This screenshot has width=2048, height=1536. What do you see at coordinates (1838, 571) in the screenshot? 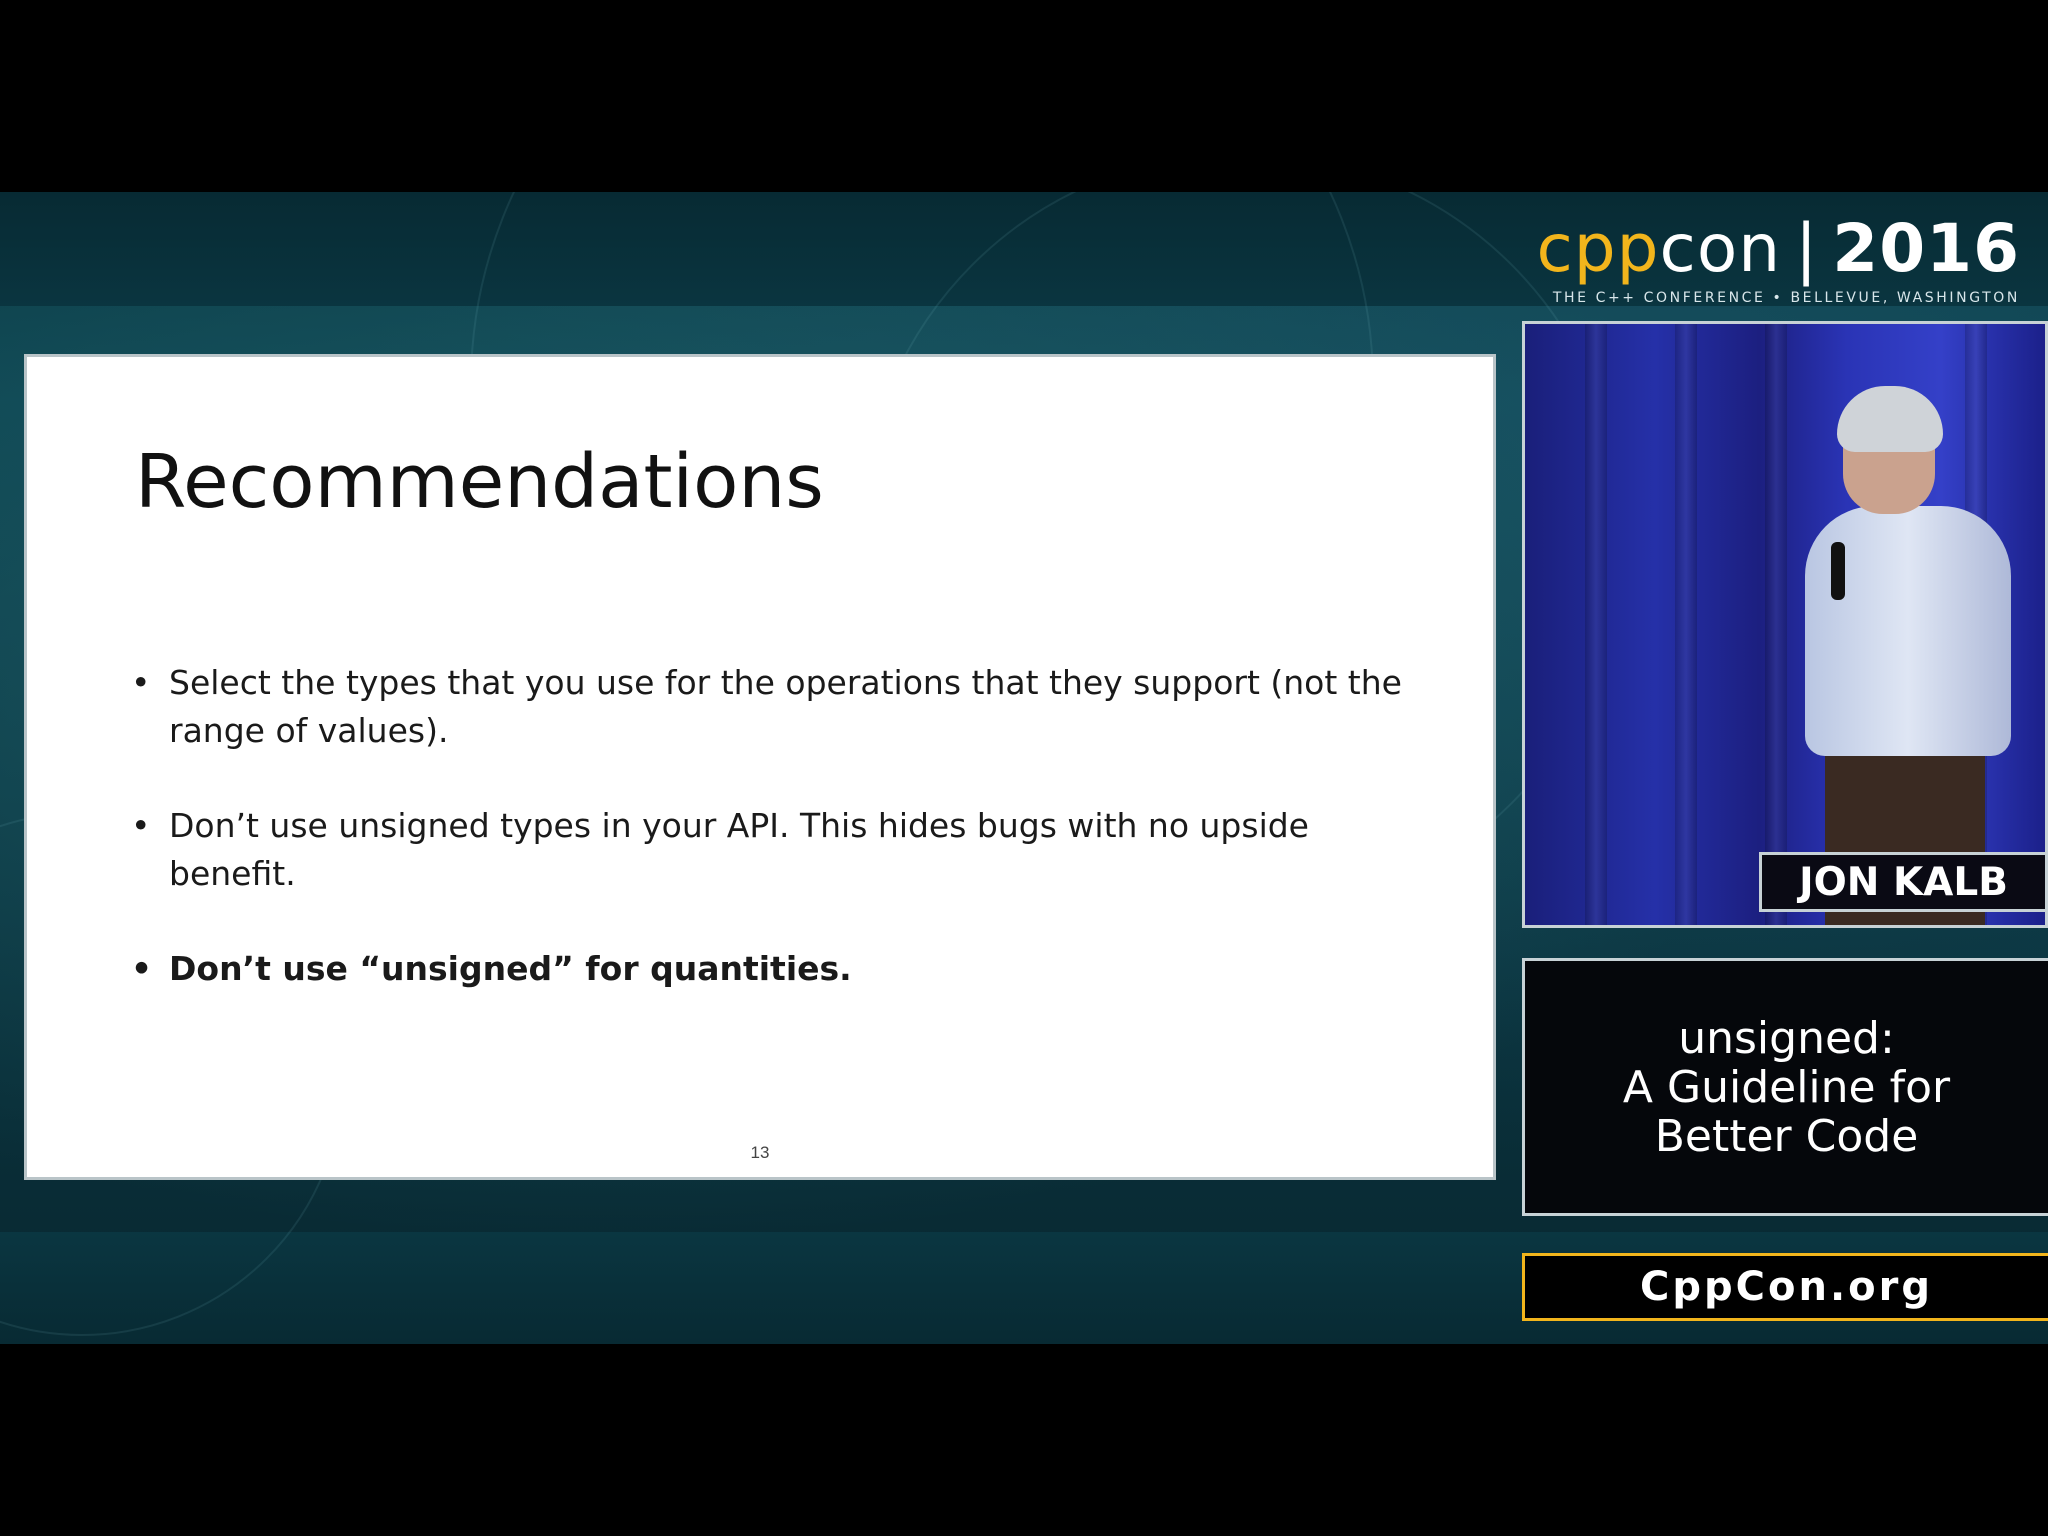
I see `microphone-icon` at bounding box center [1838, 571].